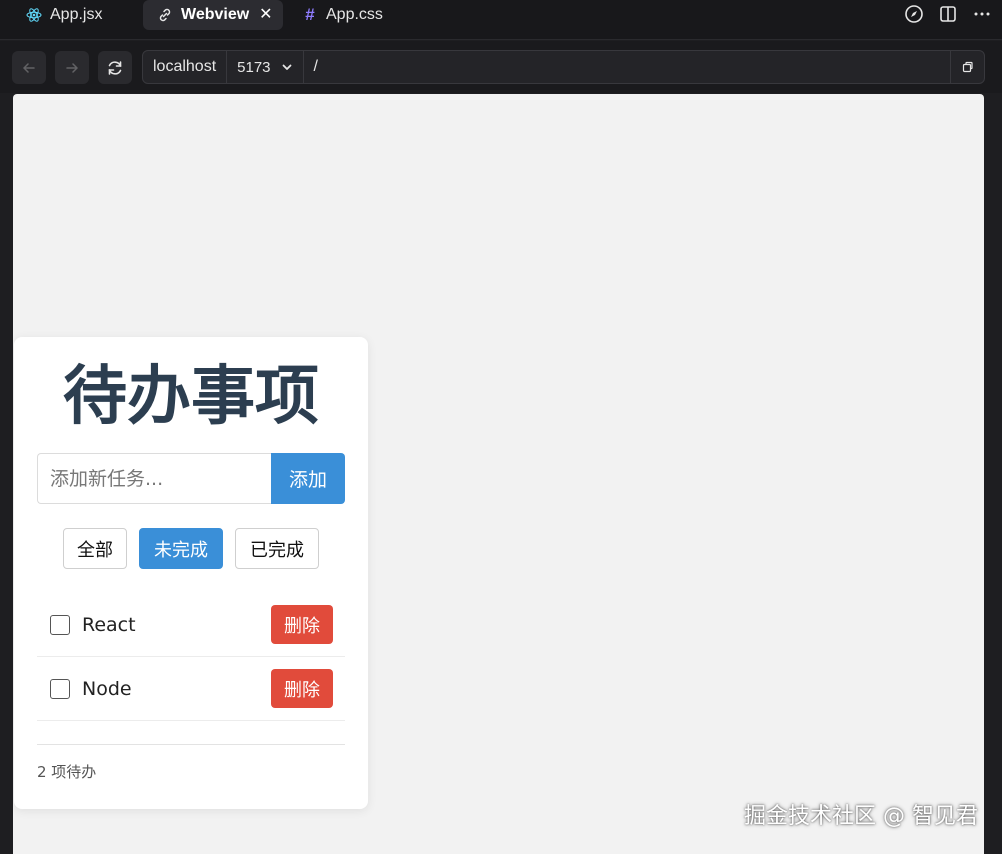 The image size is (1002, 854). I want to click on react-icon, so click(34, 15).